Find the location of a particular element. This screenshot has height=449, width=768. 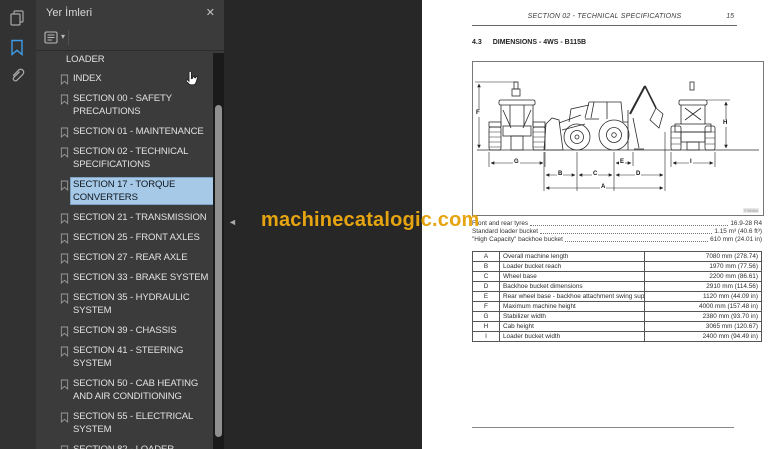

table-cell: Maximum machine height is located at coordinates (572, 306).